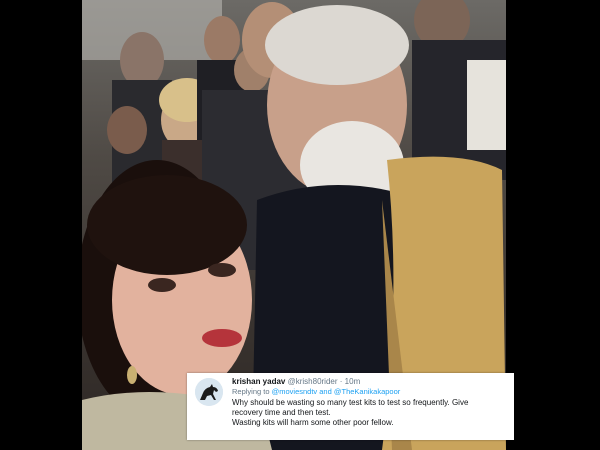 The width and height of the screenshot is (600, 450). I want to click on user-handle: @krish80rider, so click(313, 381).